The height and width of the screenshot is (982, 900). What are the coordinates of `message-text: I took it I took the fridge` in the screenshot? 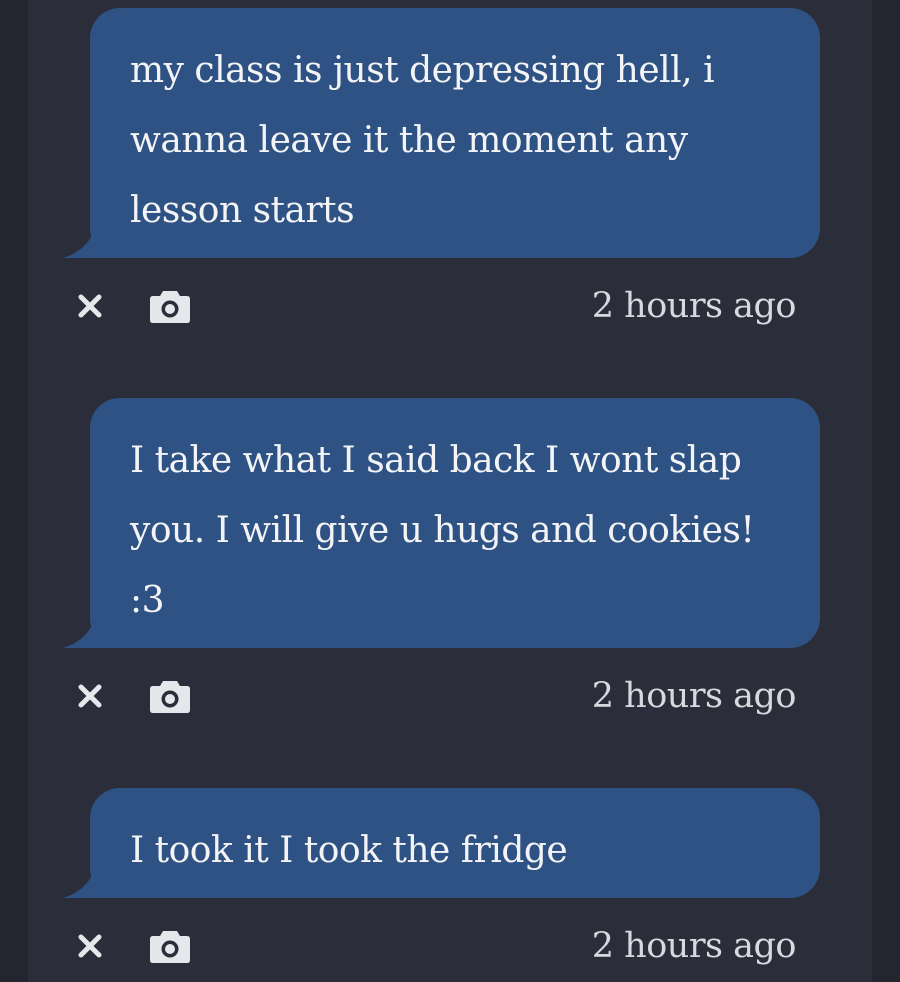 It's located at (349, 850).